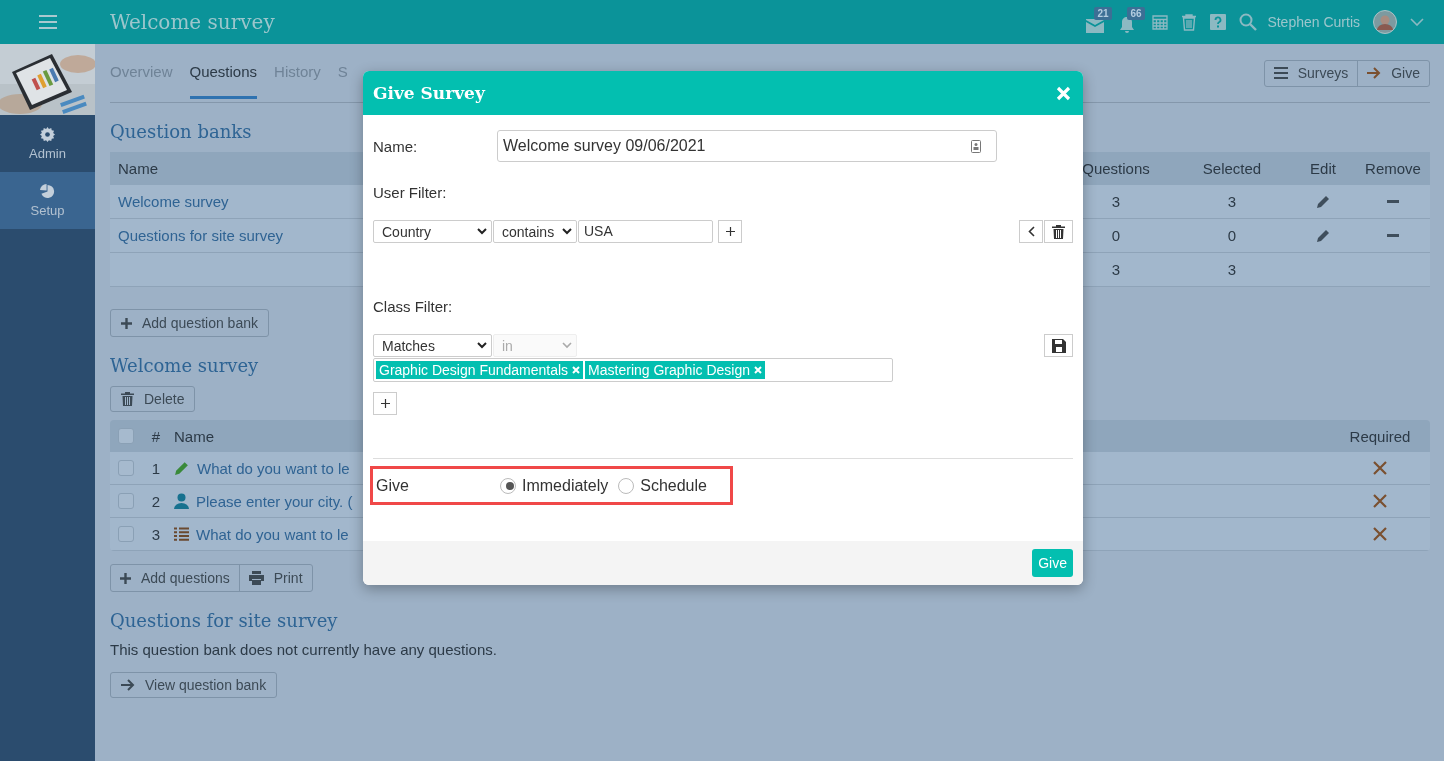 The image size is (1444, 761). I want to click on delete-button: Delete, so click(153, 399).